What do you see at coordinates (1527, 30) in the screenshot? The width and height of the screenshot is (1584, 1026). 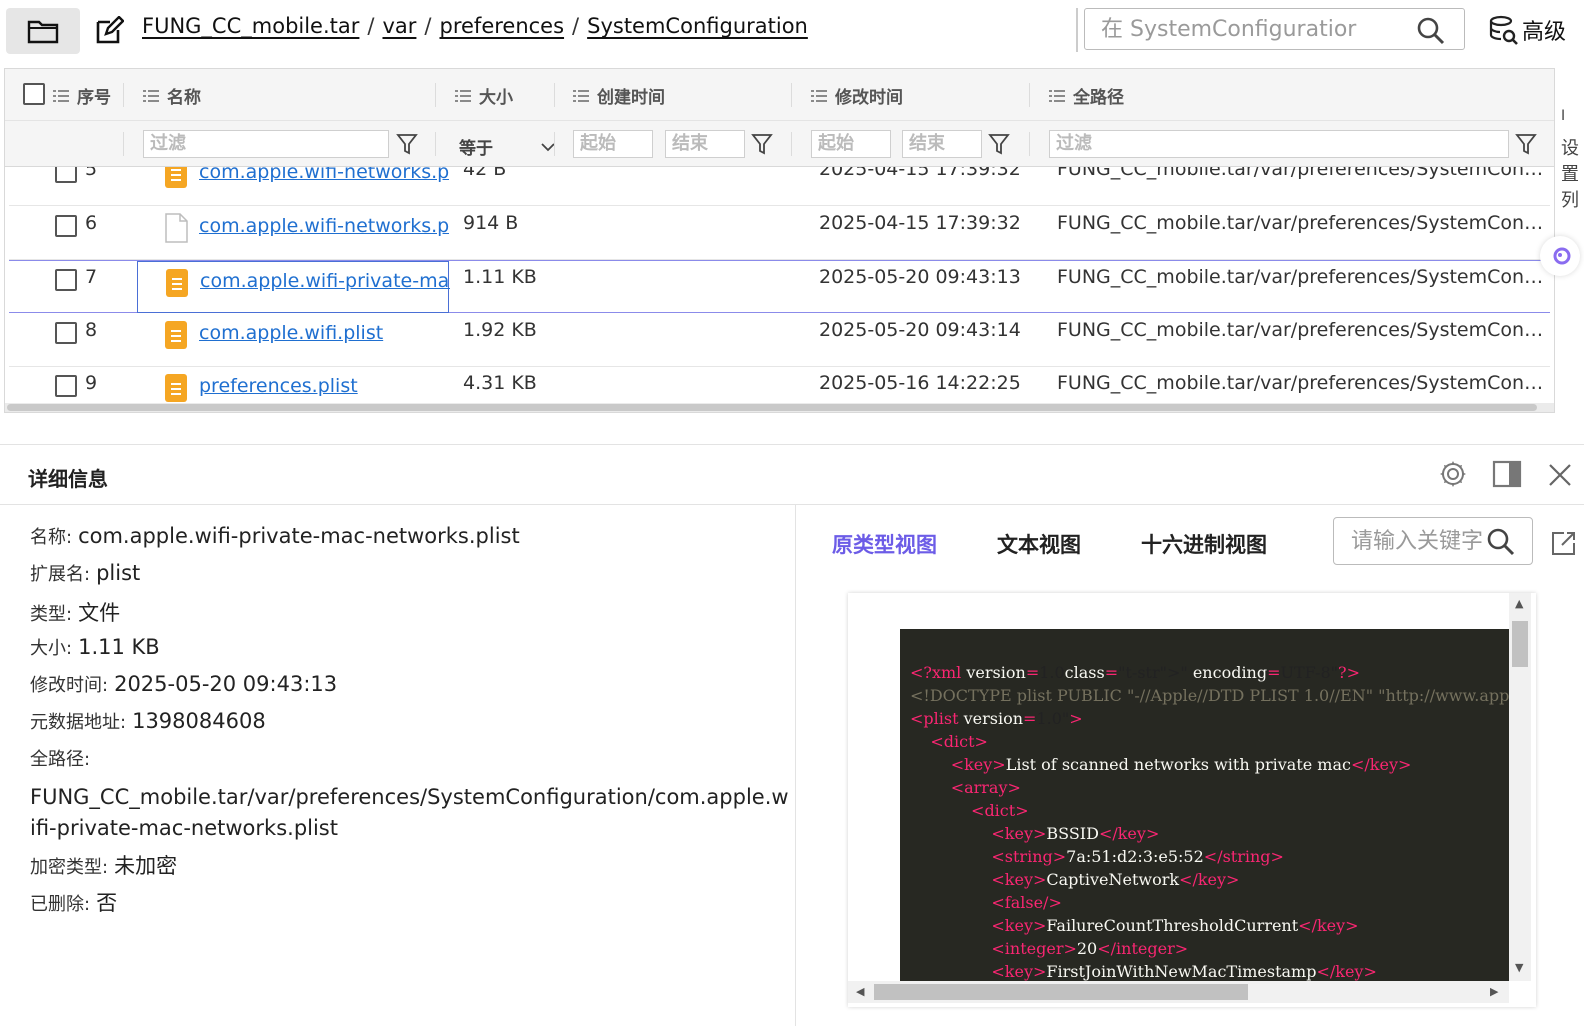 I see `advanced-search-button: 高级` at bounding box center [1527, 30].